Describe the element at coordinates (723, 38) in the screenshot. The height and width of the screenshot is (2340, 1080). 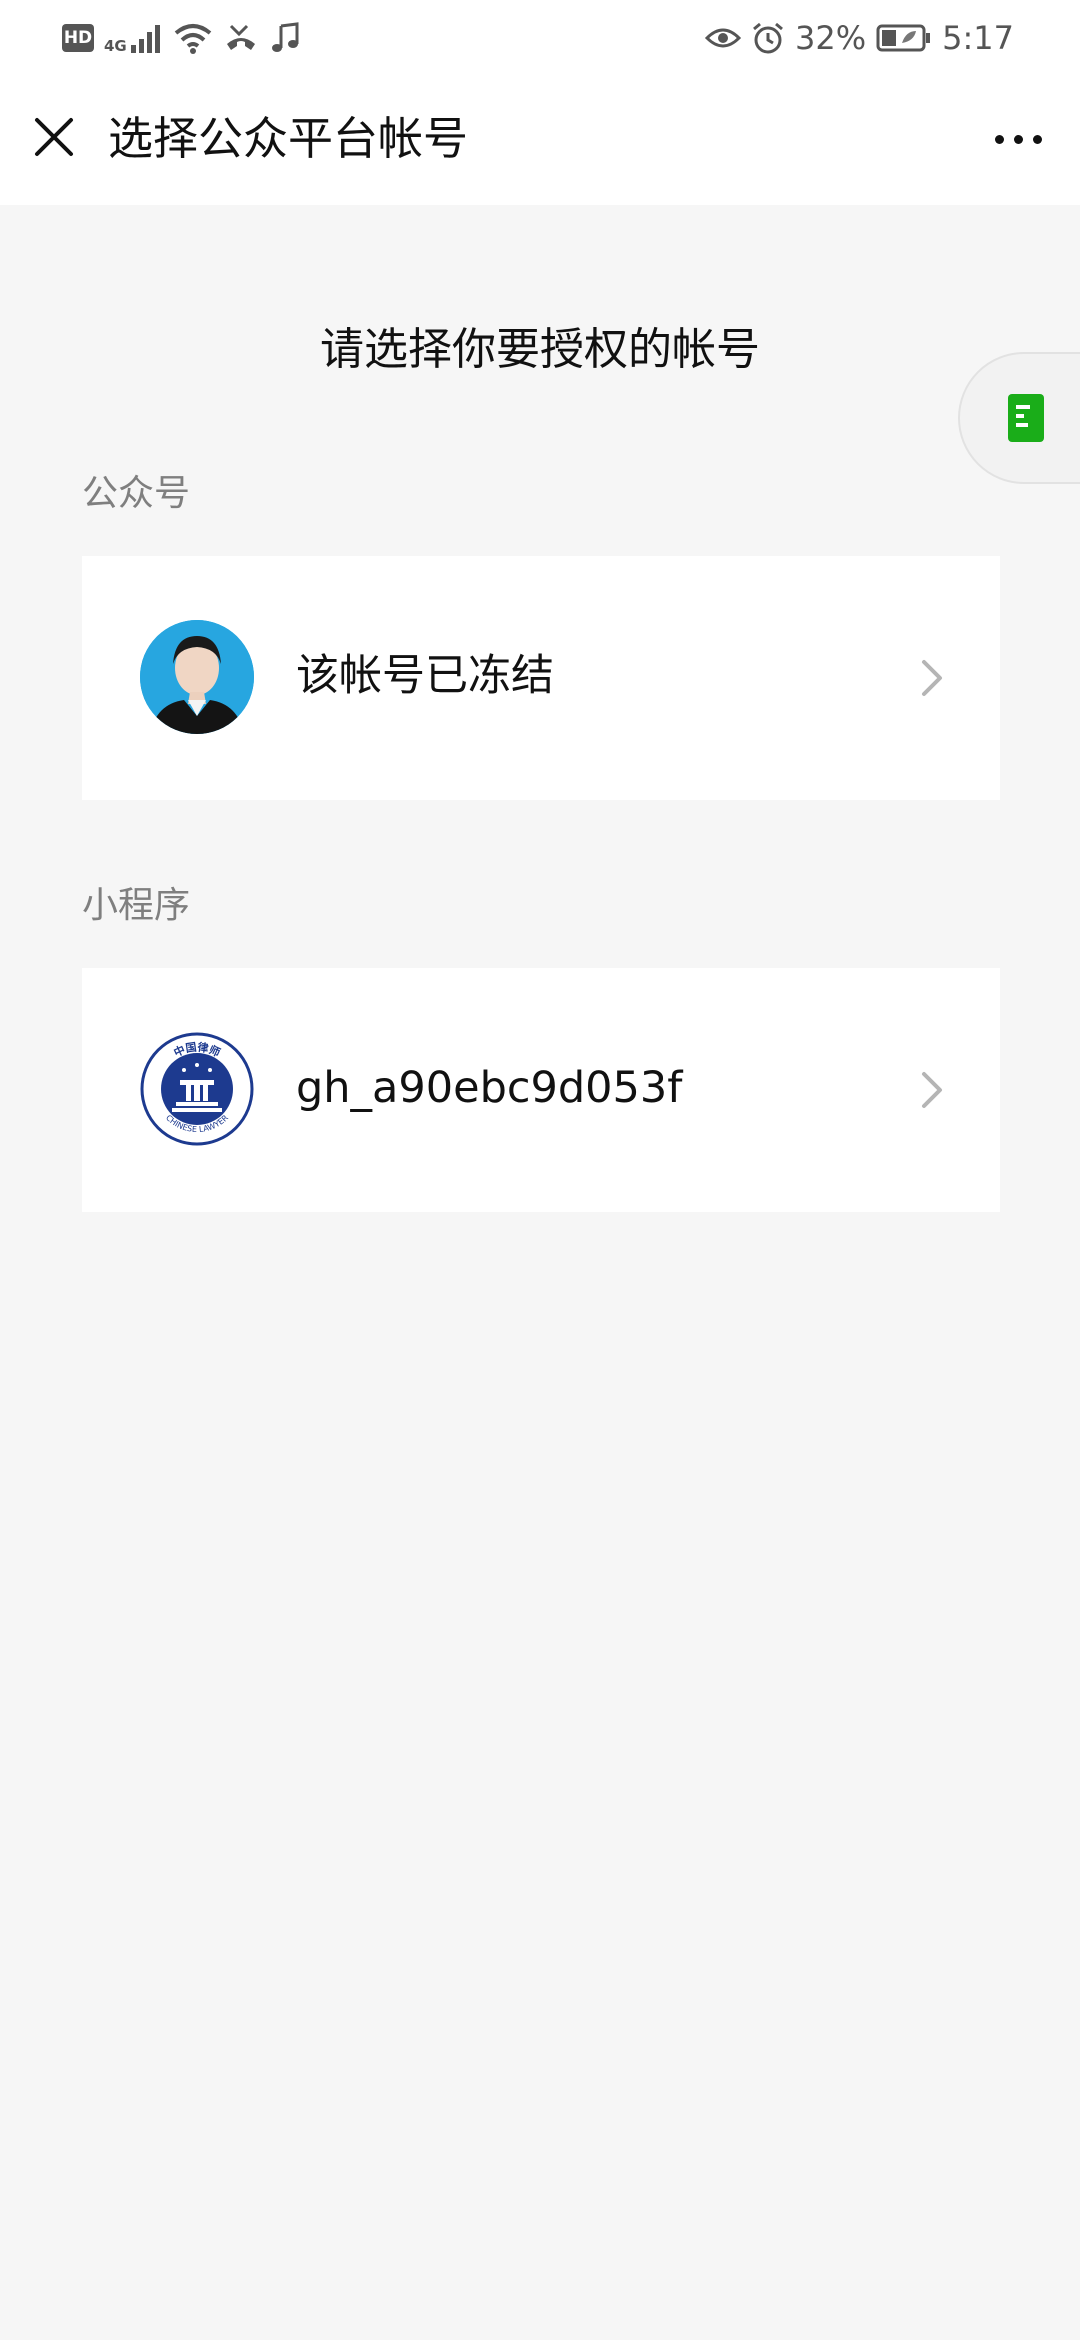
I see `eye-icon` at that location.